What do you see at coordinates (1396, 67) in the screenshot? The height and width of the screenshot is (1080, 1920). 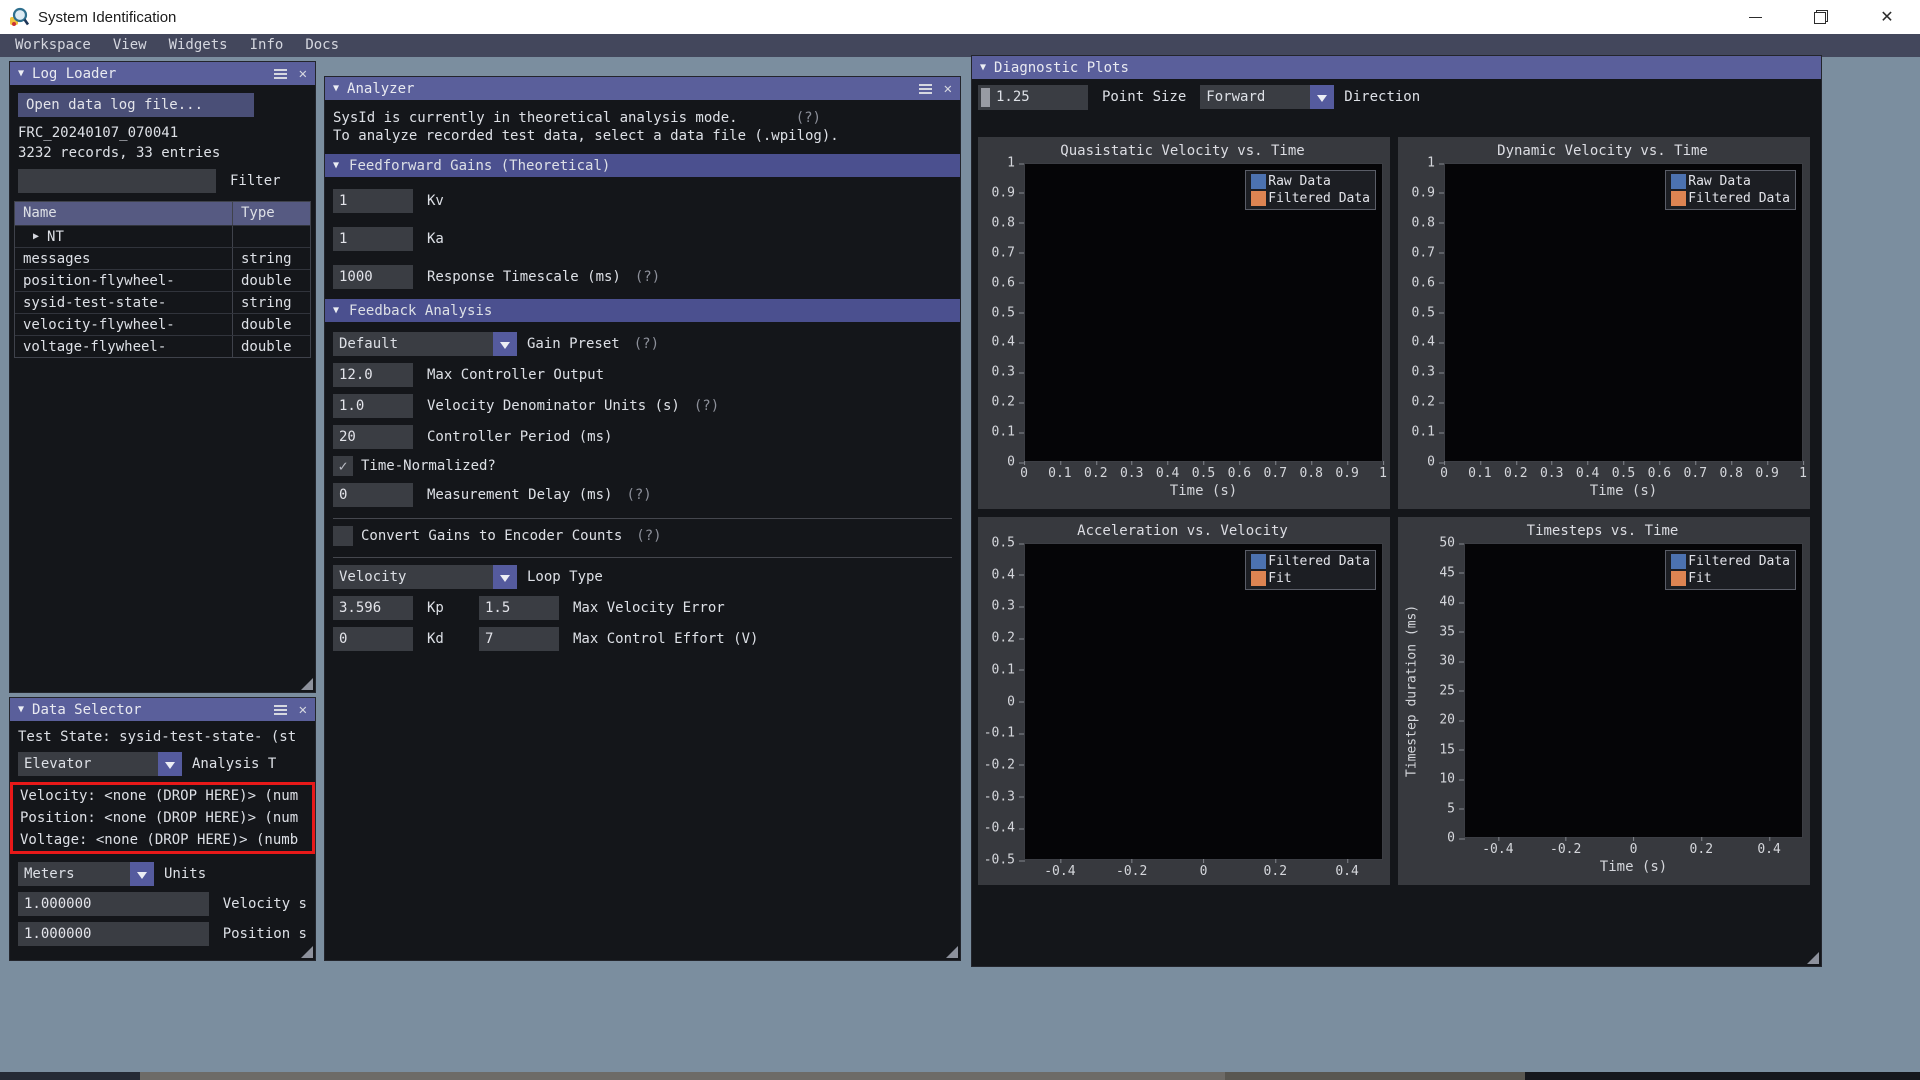 I see `diagnostic-plots-header: ▼ Diagnostic Plots` at bounding box center [1396, 67].